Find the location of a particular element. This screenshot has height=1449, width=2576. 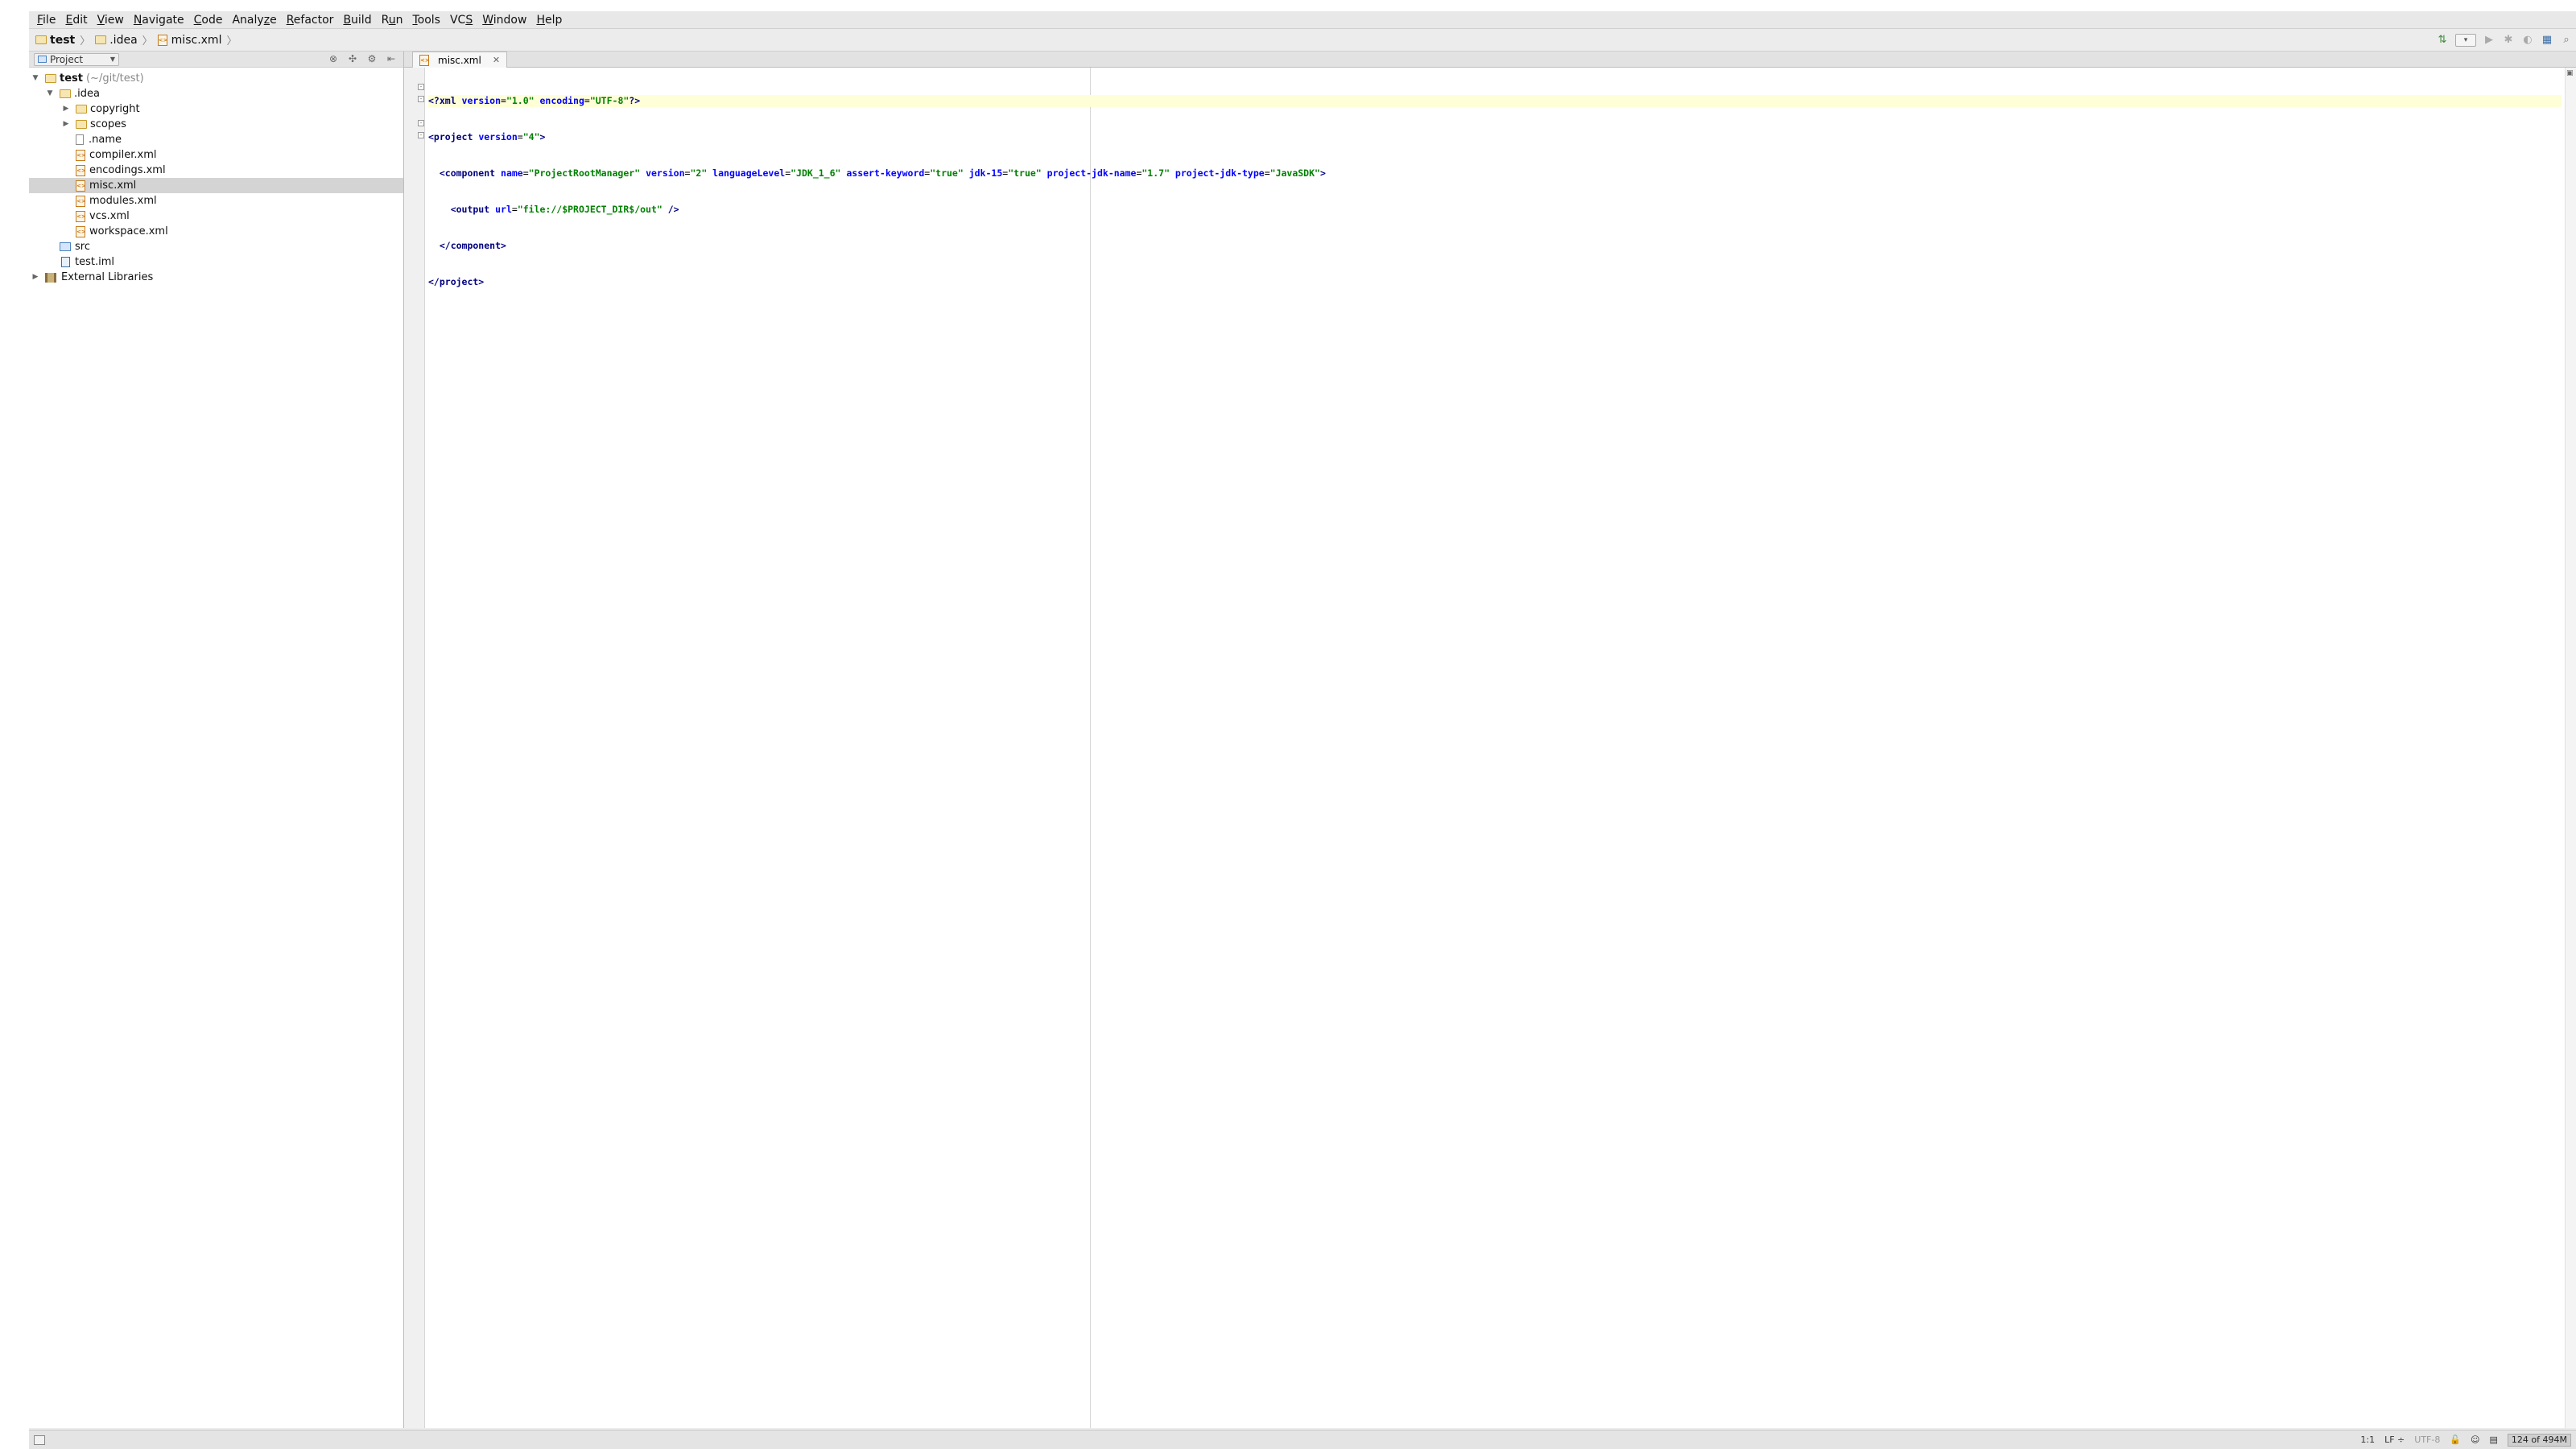

inspection-status-icon: ▣ is located at coordinates (2570, 73).